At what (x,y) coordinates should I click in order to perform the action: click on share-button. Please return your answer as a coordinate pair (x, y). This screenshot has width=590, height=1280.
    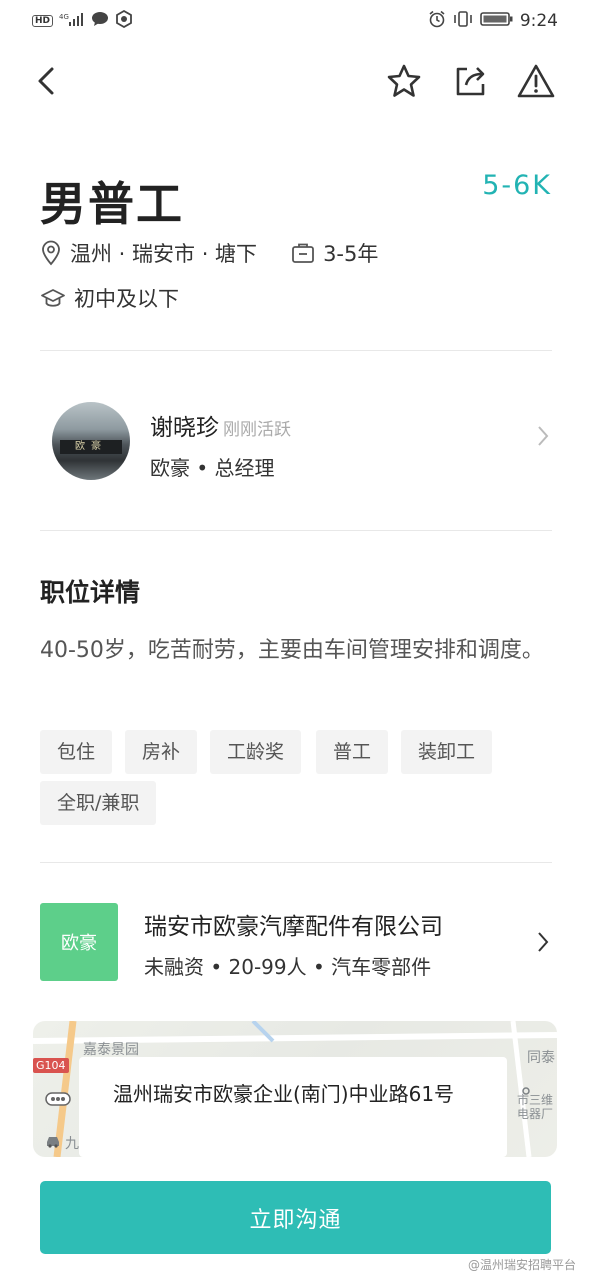
    Looking at the image, I should click on (470, 81).